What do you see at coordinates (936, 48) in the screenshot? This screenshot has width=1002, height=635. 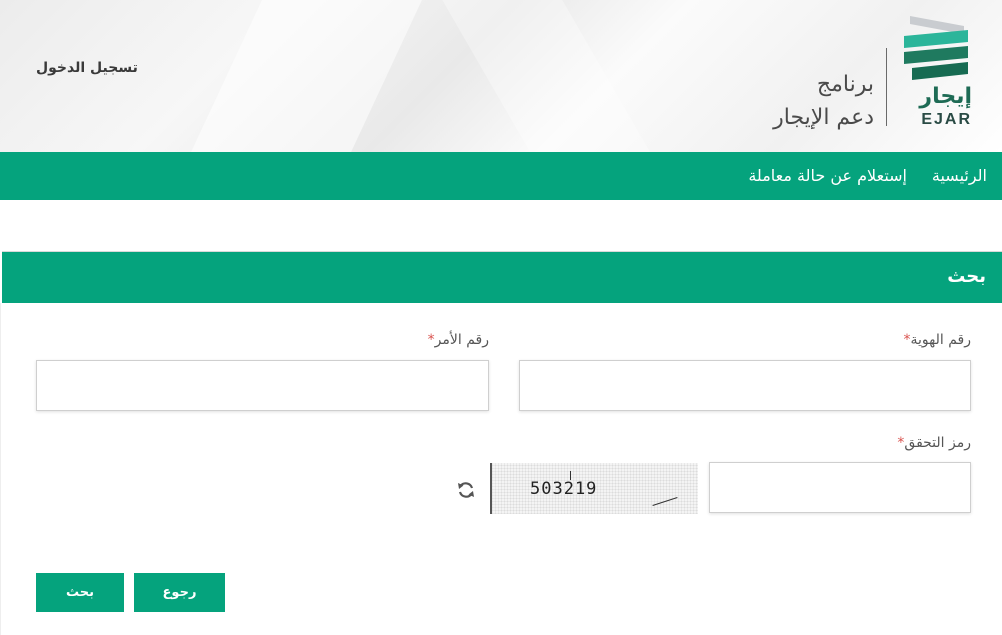 I see `ejar-logo-icon` at bounding box center [936, 48].